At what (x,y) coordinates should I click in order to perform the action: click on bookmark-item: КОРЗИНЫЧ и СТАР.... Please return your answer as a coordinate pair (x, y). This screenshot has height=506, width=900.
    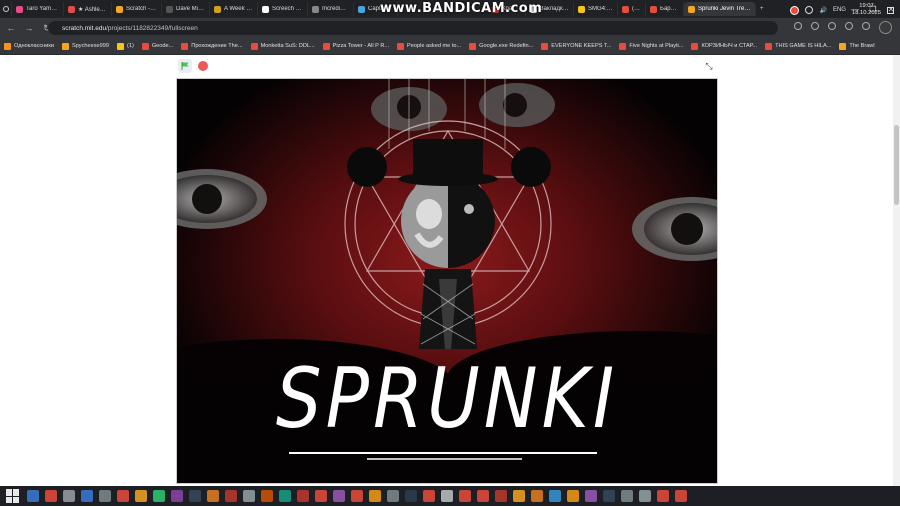
    Looking at the image, I should click on (724, 46).